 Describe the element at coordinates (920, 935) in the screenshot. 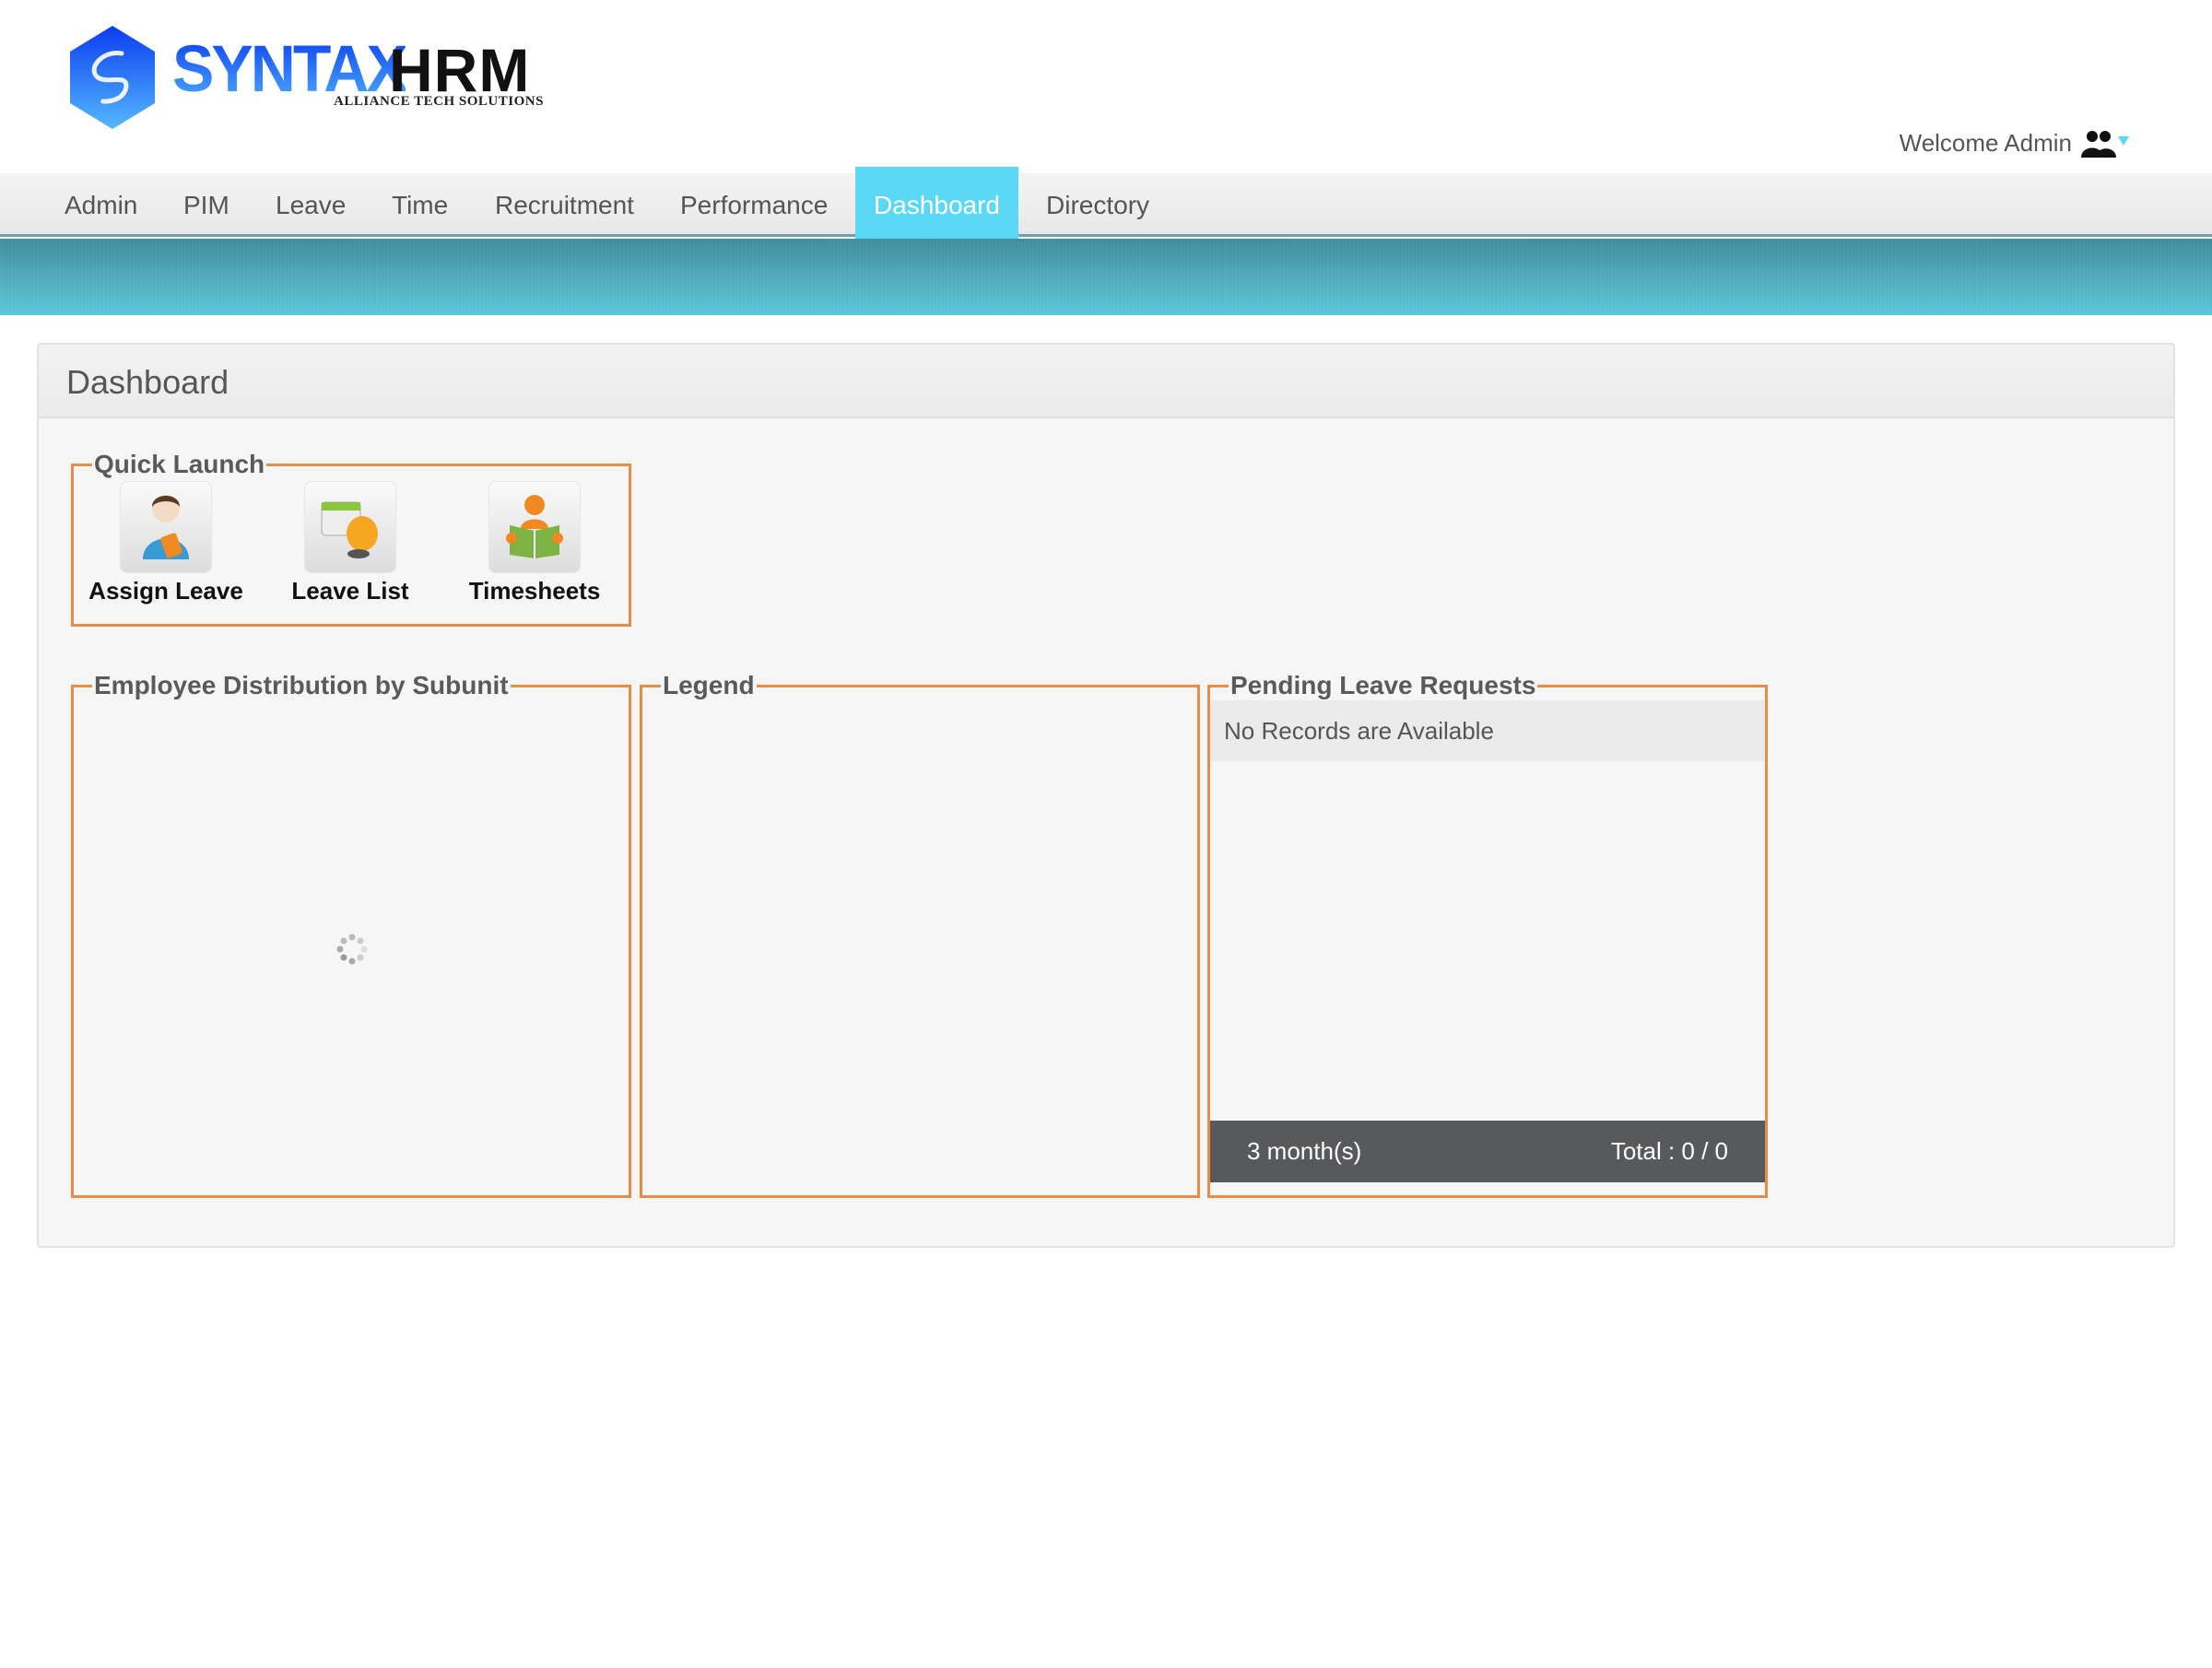

I see `legend-box: Legend` at that location.